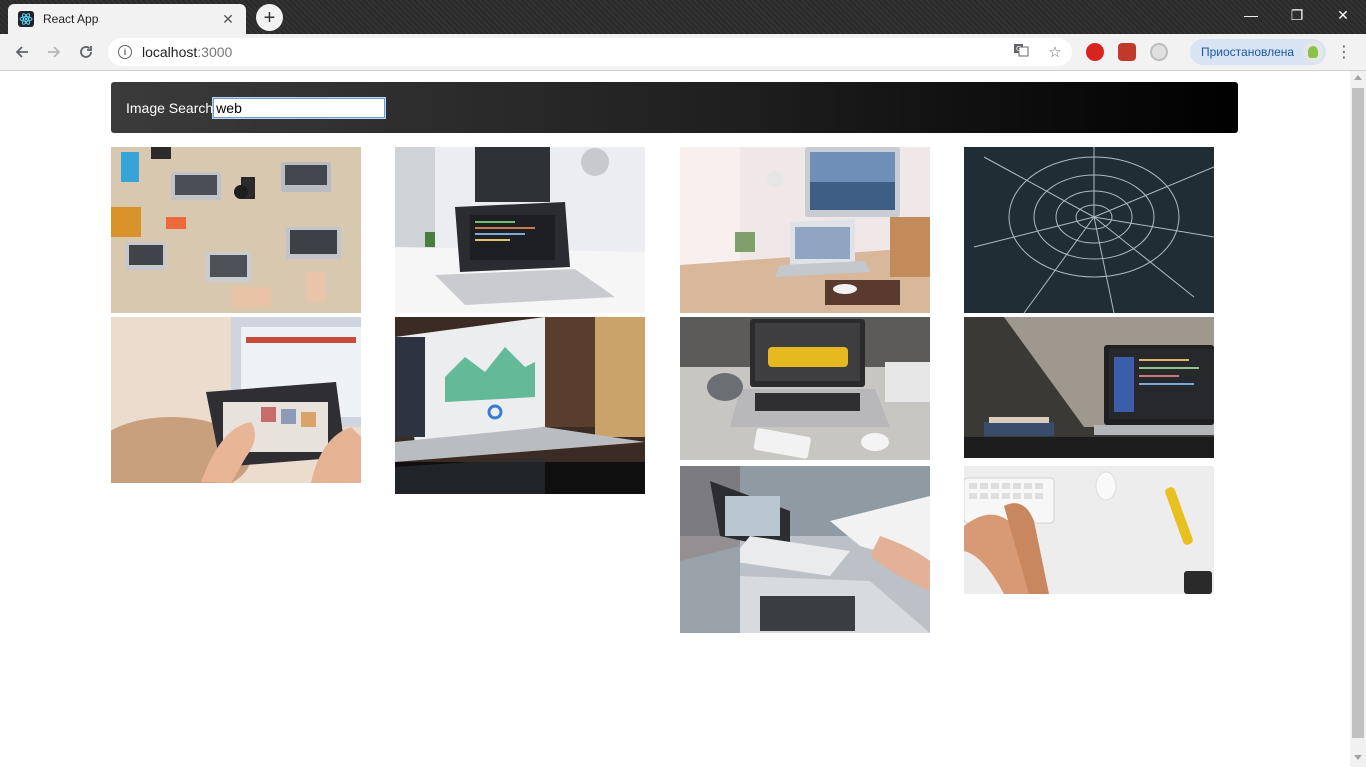 The height and width of the screenshot is (768, 1366). Describe the element at coordinates (125, 52) in the screenshot. I see `info-icon: i` at that location.